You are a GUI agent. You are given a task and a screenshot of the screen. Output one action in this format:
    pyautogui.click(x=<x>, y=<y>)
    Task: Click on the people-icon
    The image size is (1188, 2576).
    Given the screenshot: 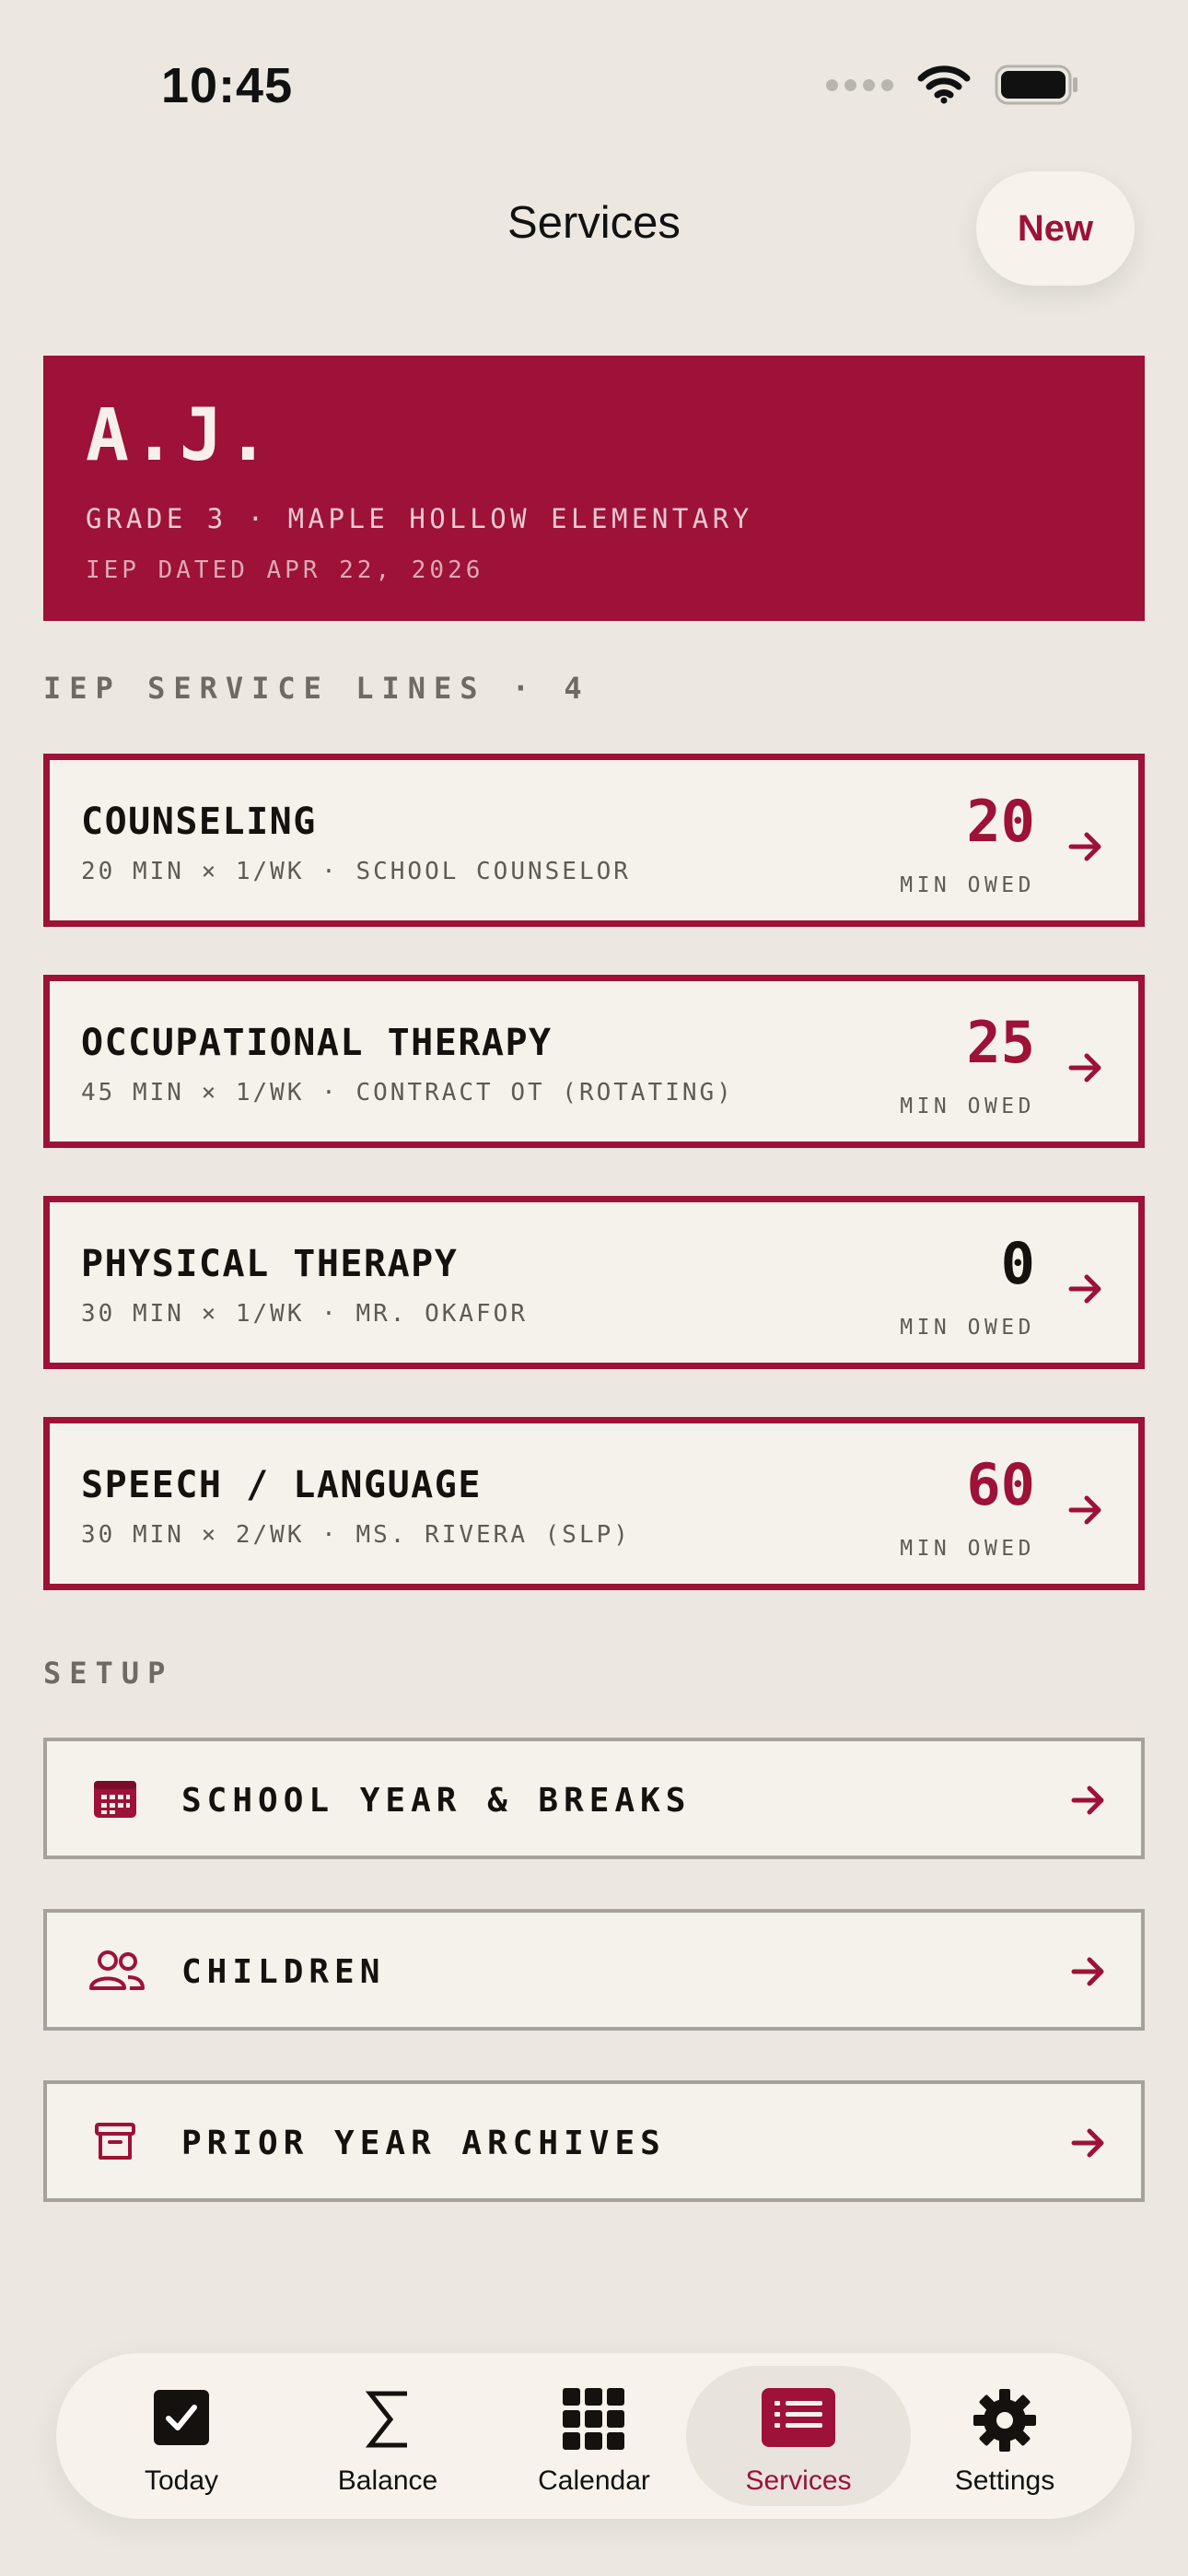 What is the action you would take?
    pyautogui.click(x=117, y=1970)
    